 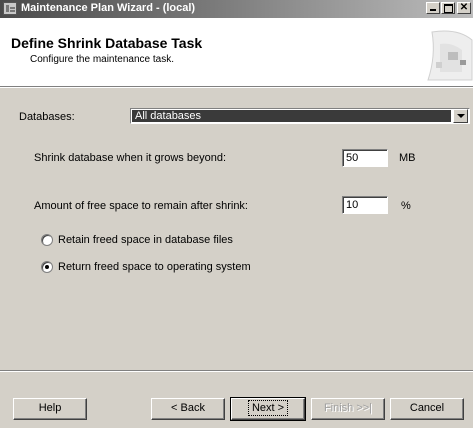 What do you see at coordinates (154, 267) in the screenshot?
I see `return-space-label: Return freed space to operating system` at bounding box center [154, 267].